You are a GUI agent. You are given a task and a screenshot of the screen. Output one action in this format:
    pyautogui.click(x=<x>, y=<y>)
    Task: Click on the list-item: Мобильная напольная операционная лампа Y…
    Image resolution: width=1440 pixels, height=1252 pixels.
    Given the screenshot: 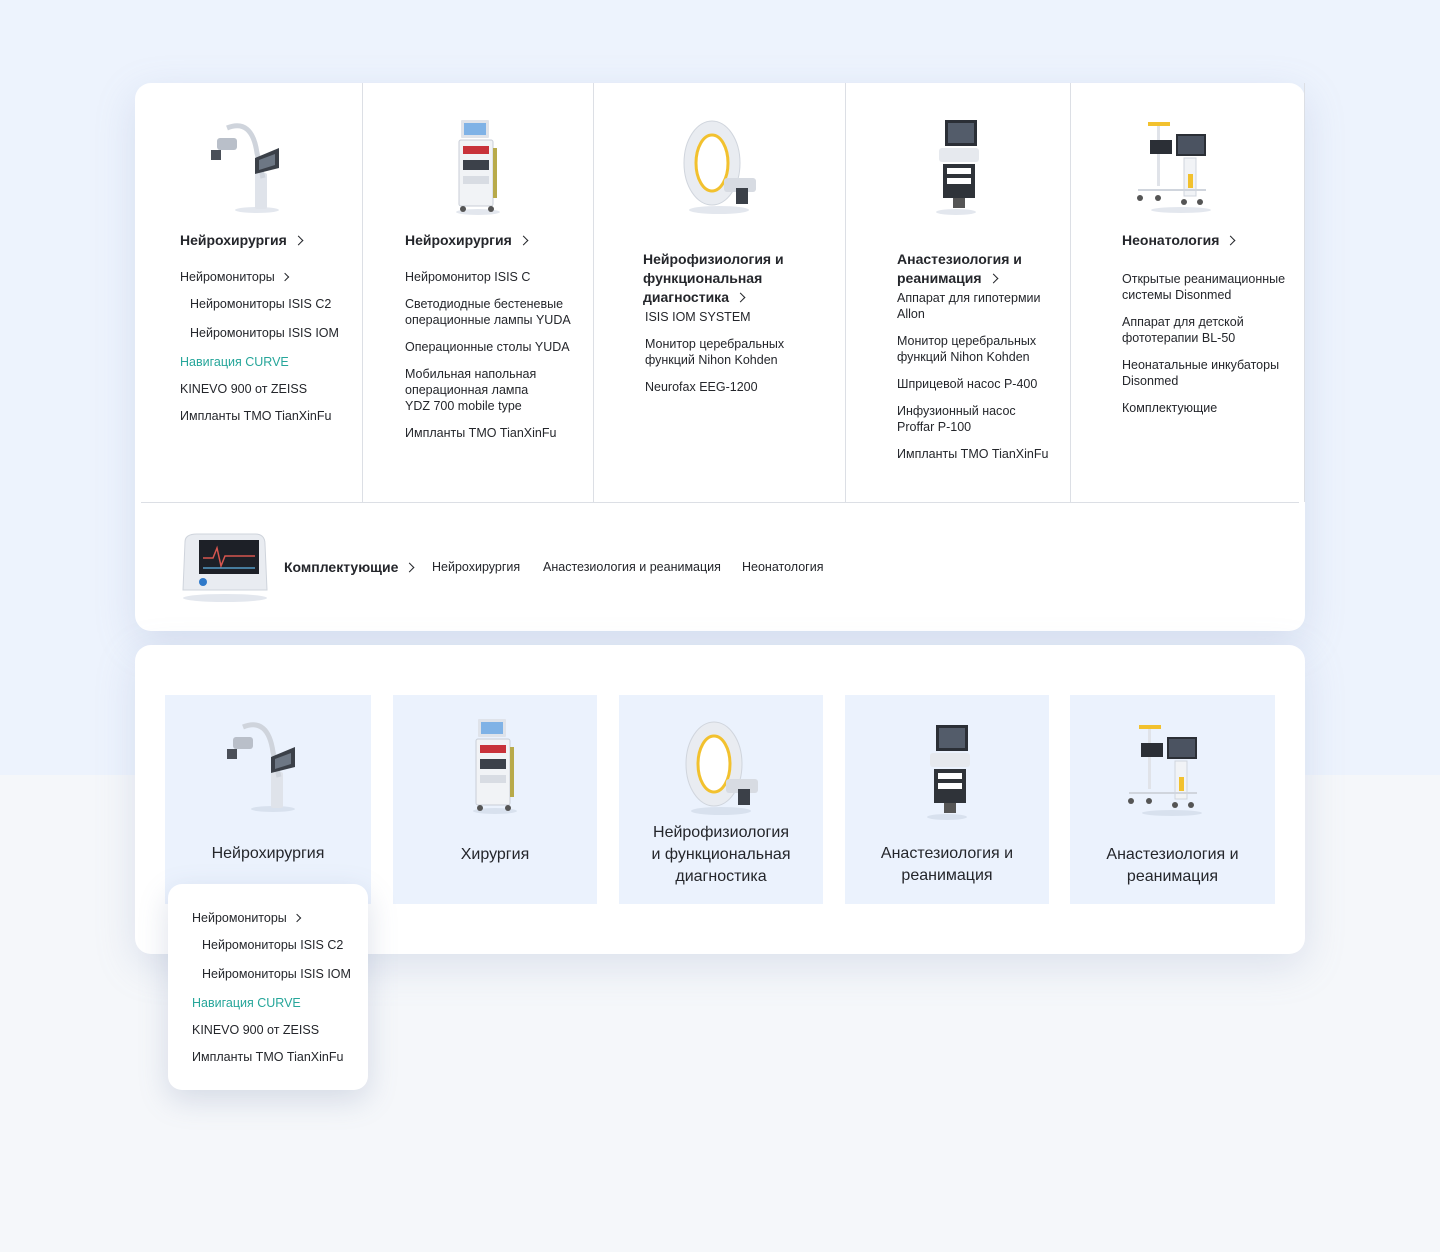 What is the action you would take?
    pyautogui.click(x=488, y=390)
    